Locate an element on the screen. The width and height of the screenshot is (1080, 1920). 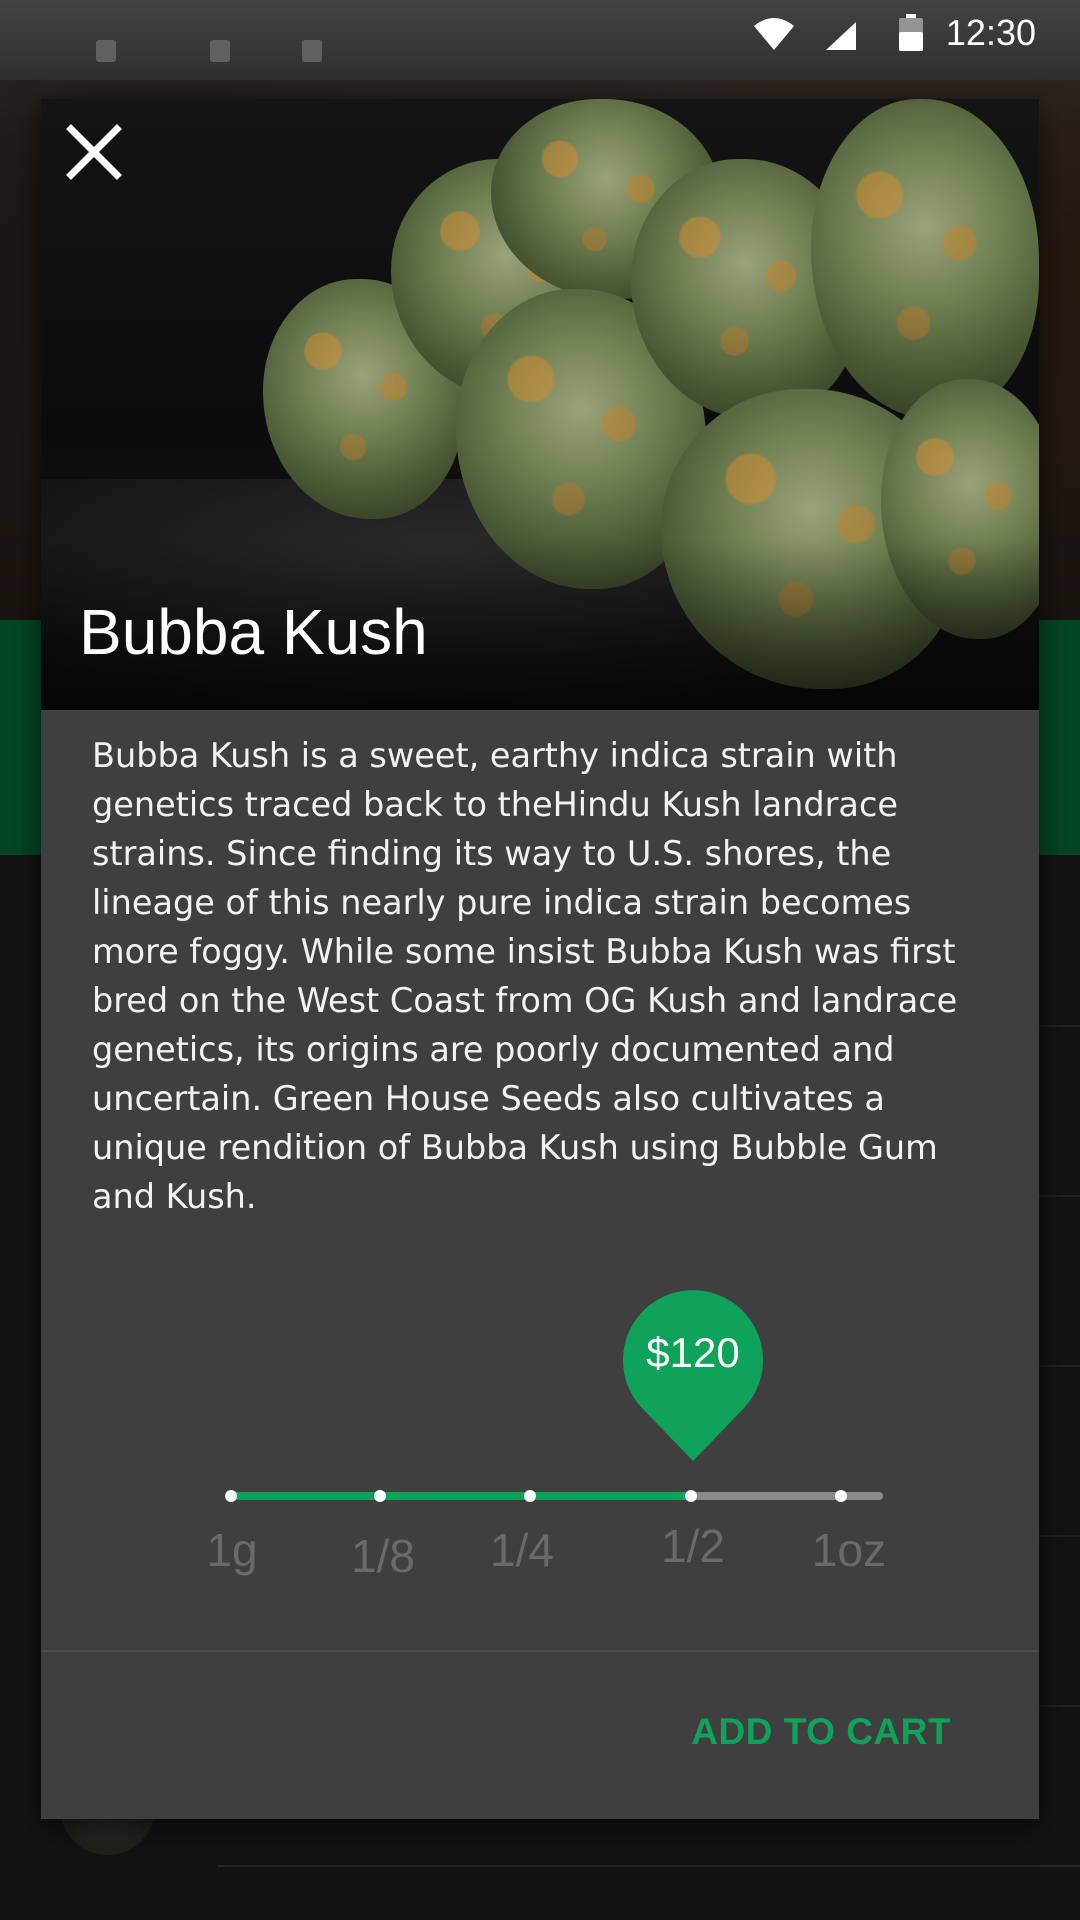
weight-stop-eighth is located at coordinates (380, 1496).